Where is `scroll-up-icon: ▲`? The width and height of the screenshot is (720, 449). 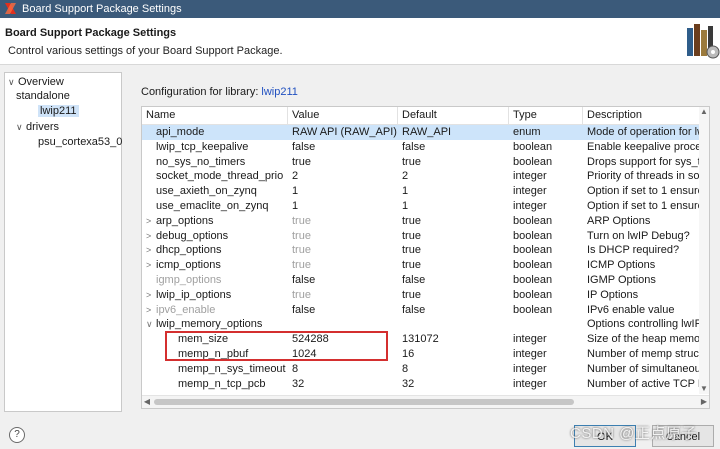
scroll-up-icon: ▲ is located at coordinates (704, 112).